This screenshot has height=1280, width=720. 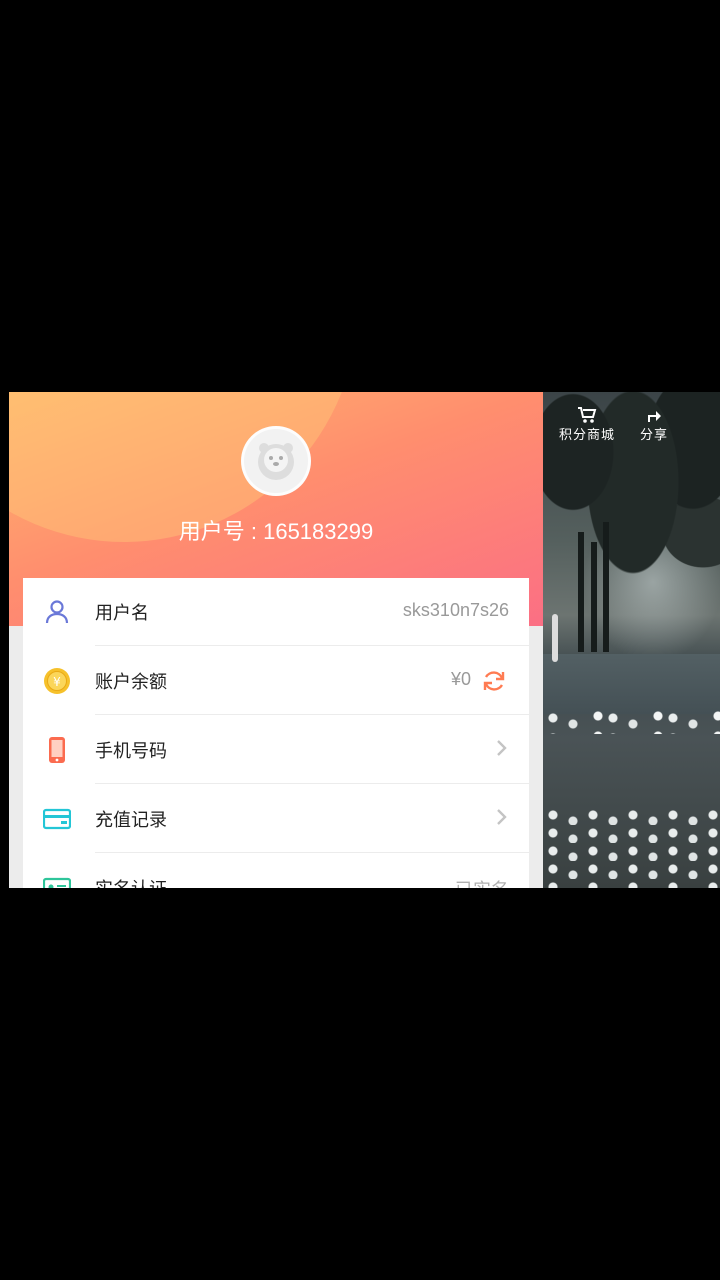 I want to click on share-button: 分享, so click(x=654, y=424).